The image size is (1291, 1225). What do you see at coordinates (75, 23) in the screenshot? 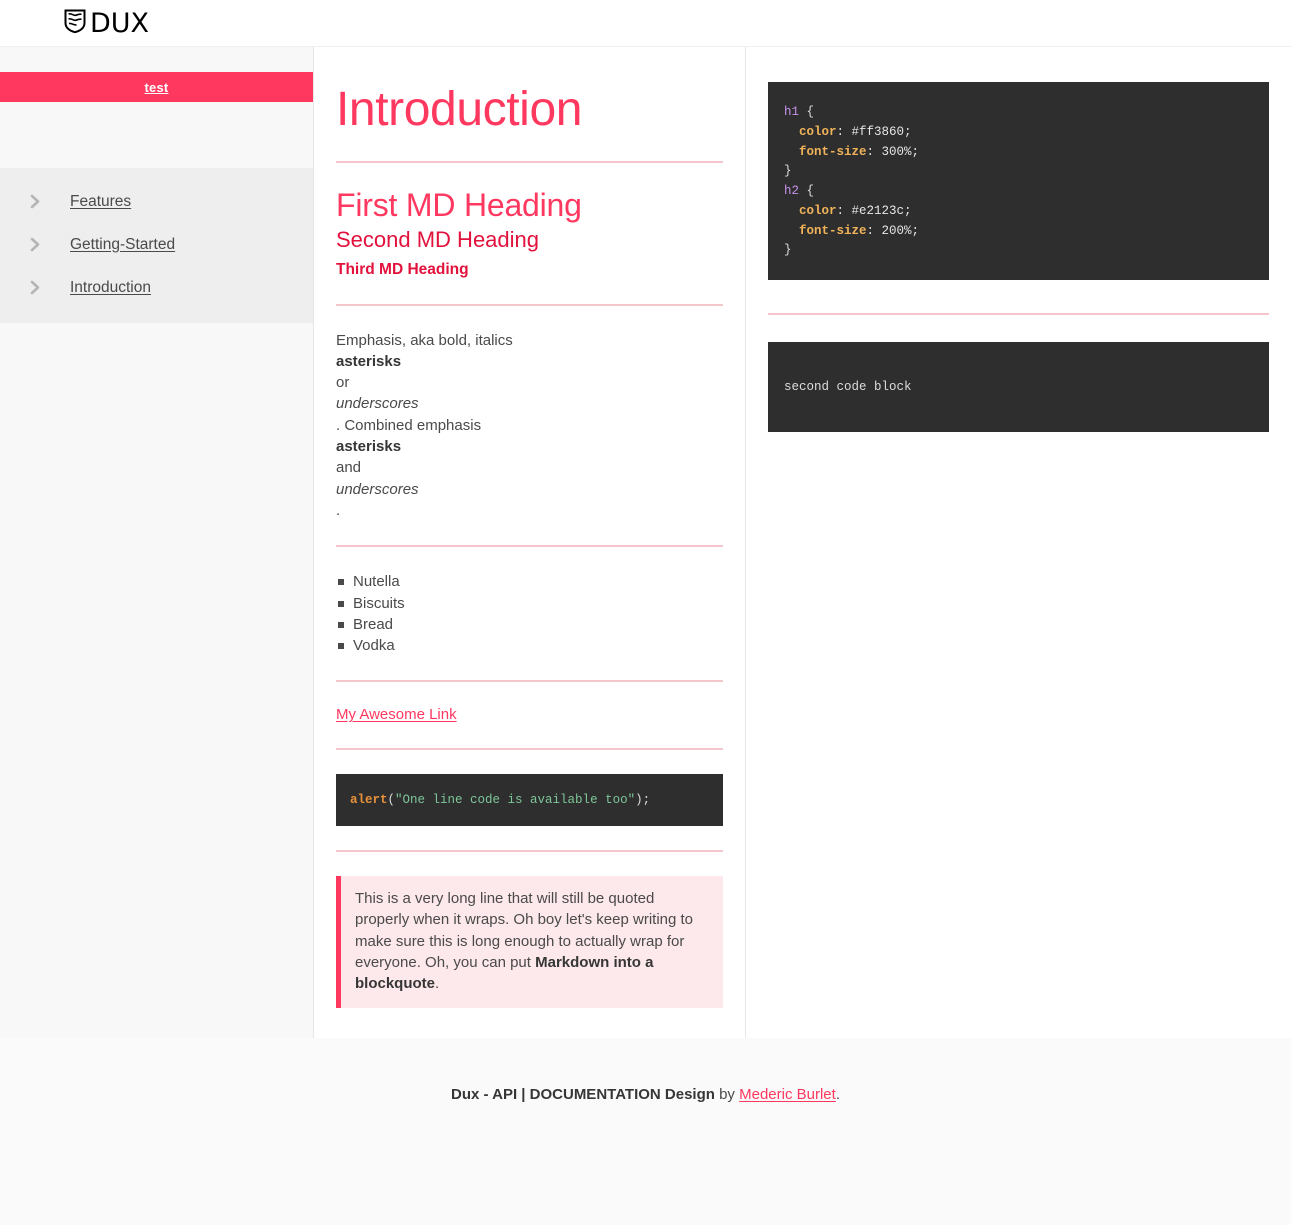
I see `shield-crest-icon` at bounding box center [75, 23].